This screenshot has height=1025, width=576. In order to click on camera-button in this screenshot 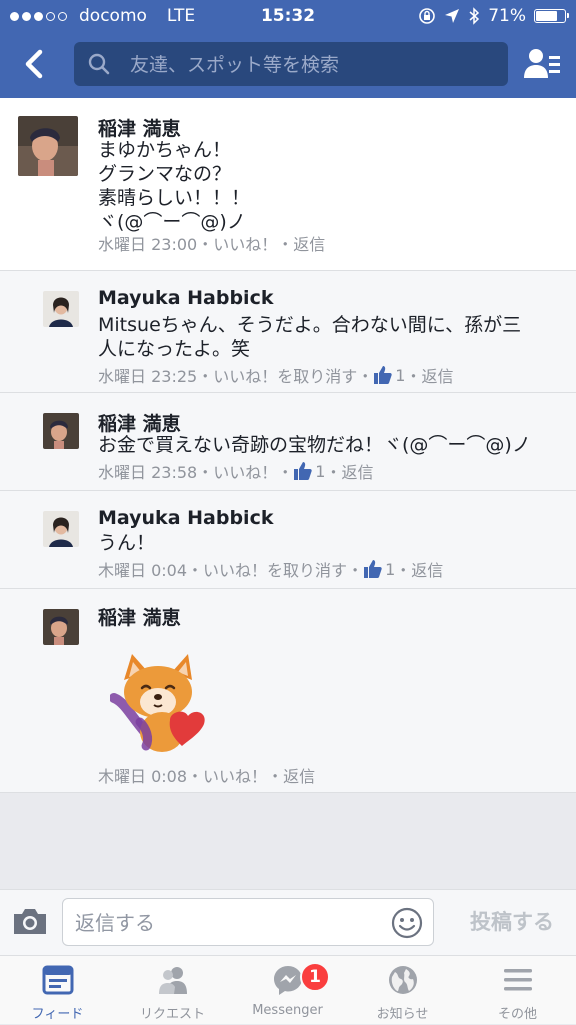, I will do `click(30, 923)`.